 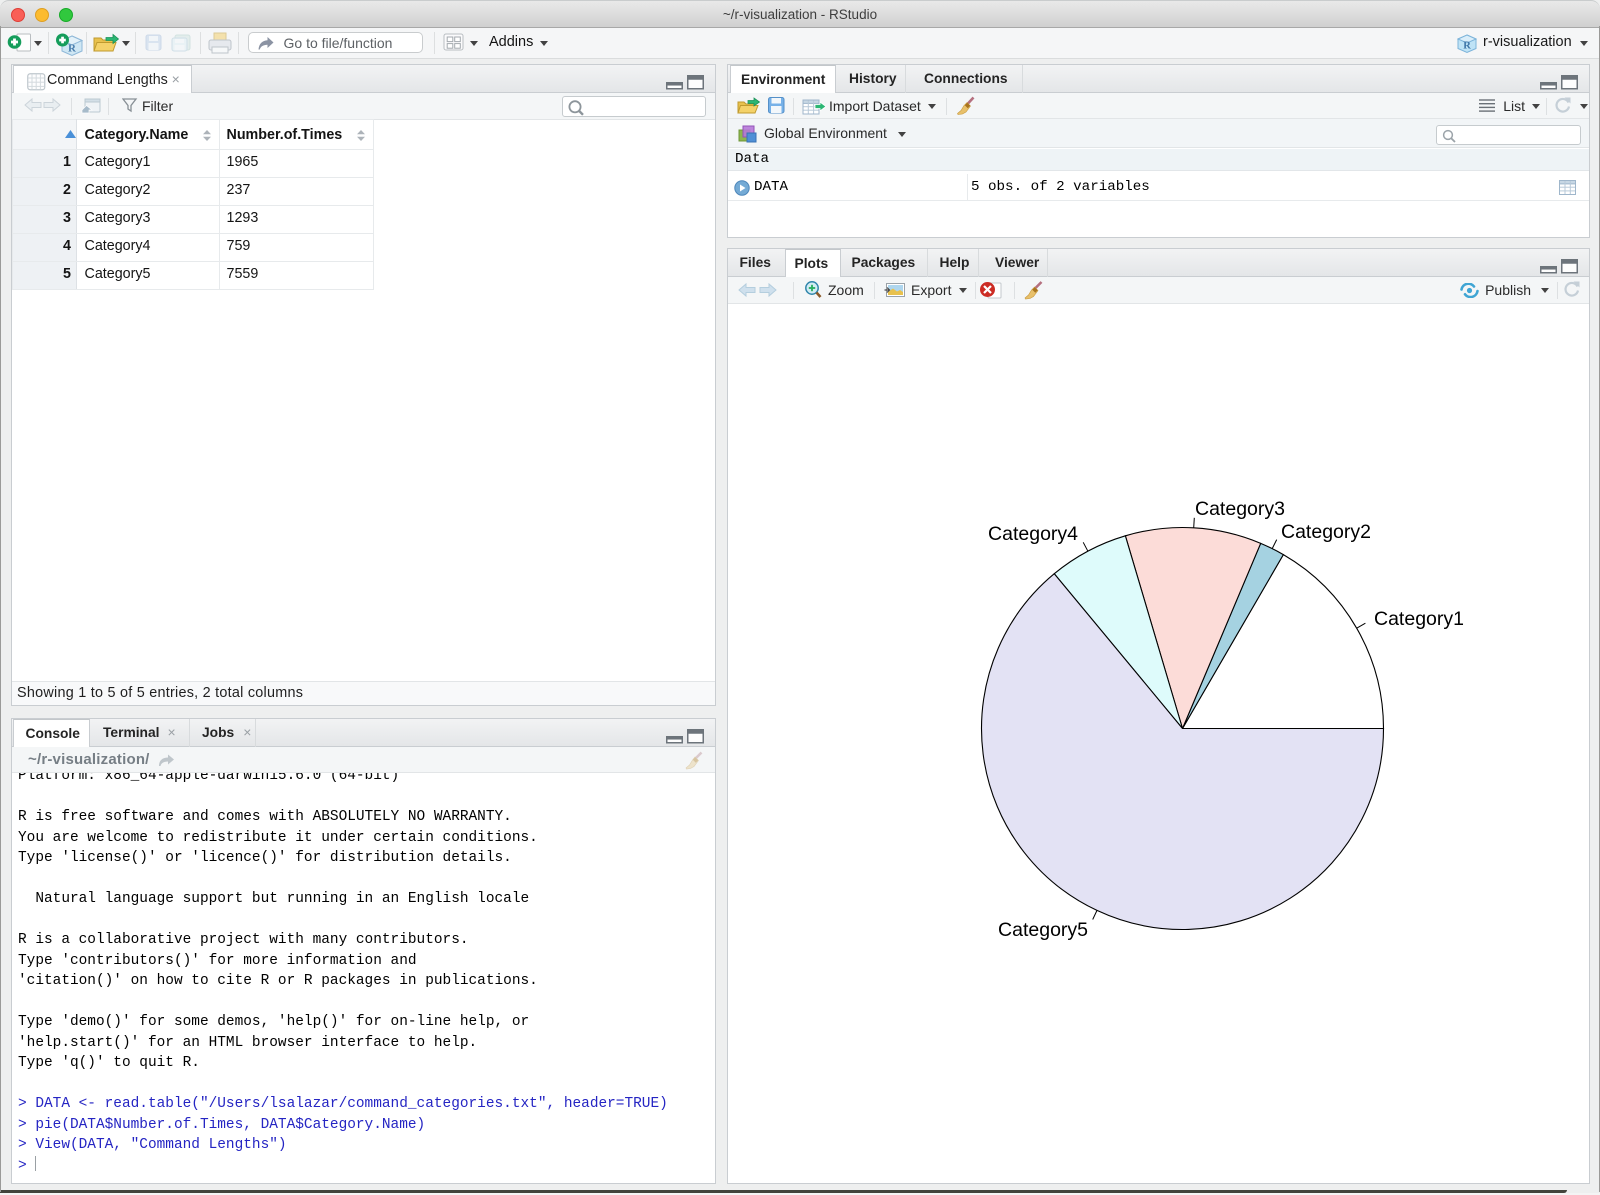 I want to click on svg-text: Category2, so click(x=1326, y=532).